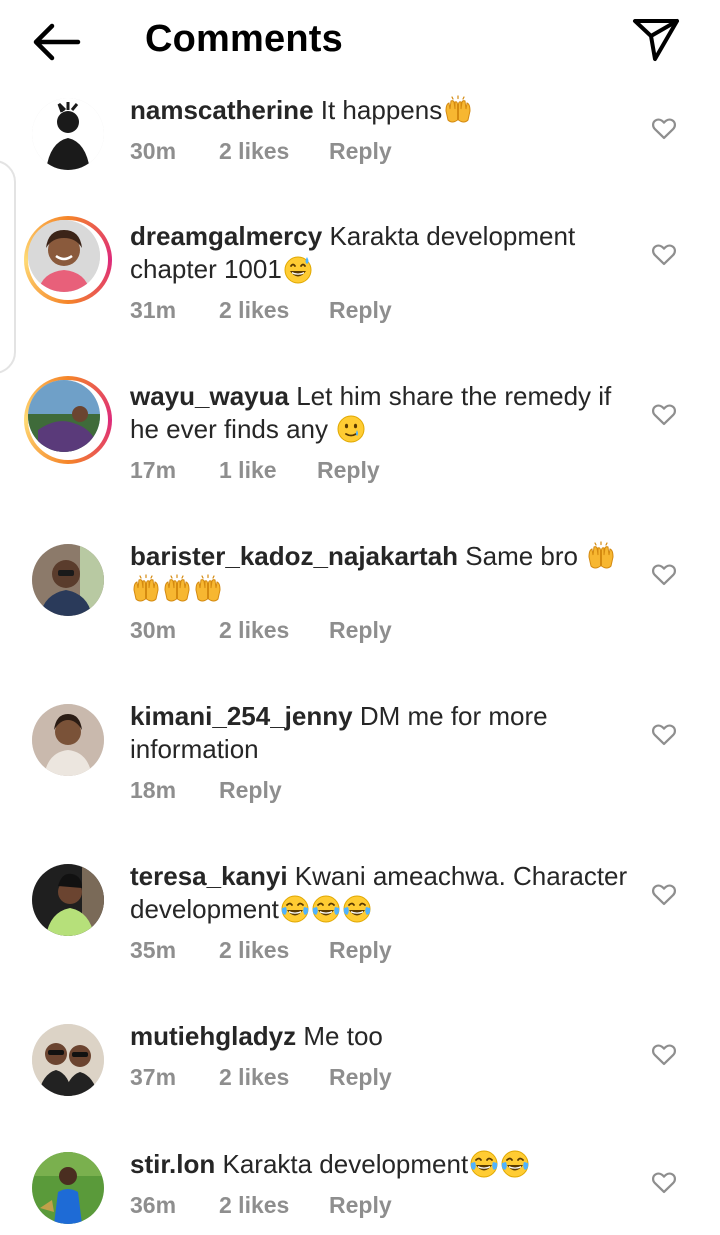  Describe the element at coordinates (209, 876) in the screenshot. I see `comment-username: teresa_kanyi` at that location.